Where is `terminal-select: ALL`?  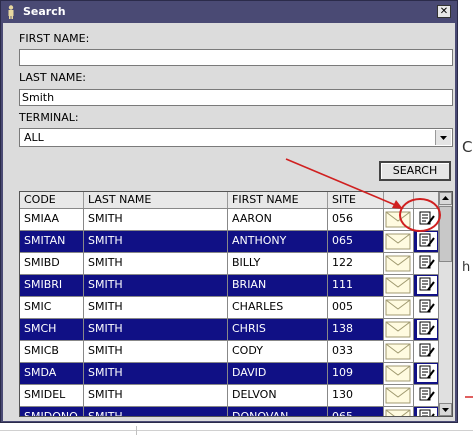 terminal-select: ALL is located at coordinates (236, 137).